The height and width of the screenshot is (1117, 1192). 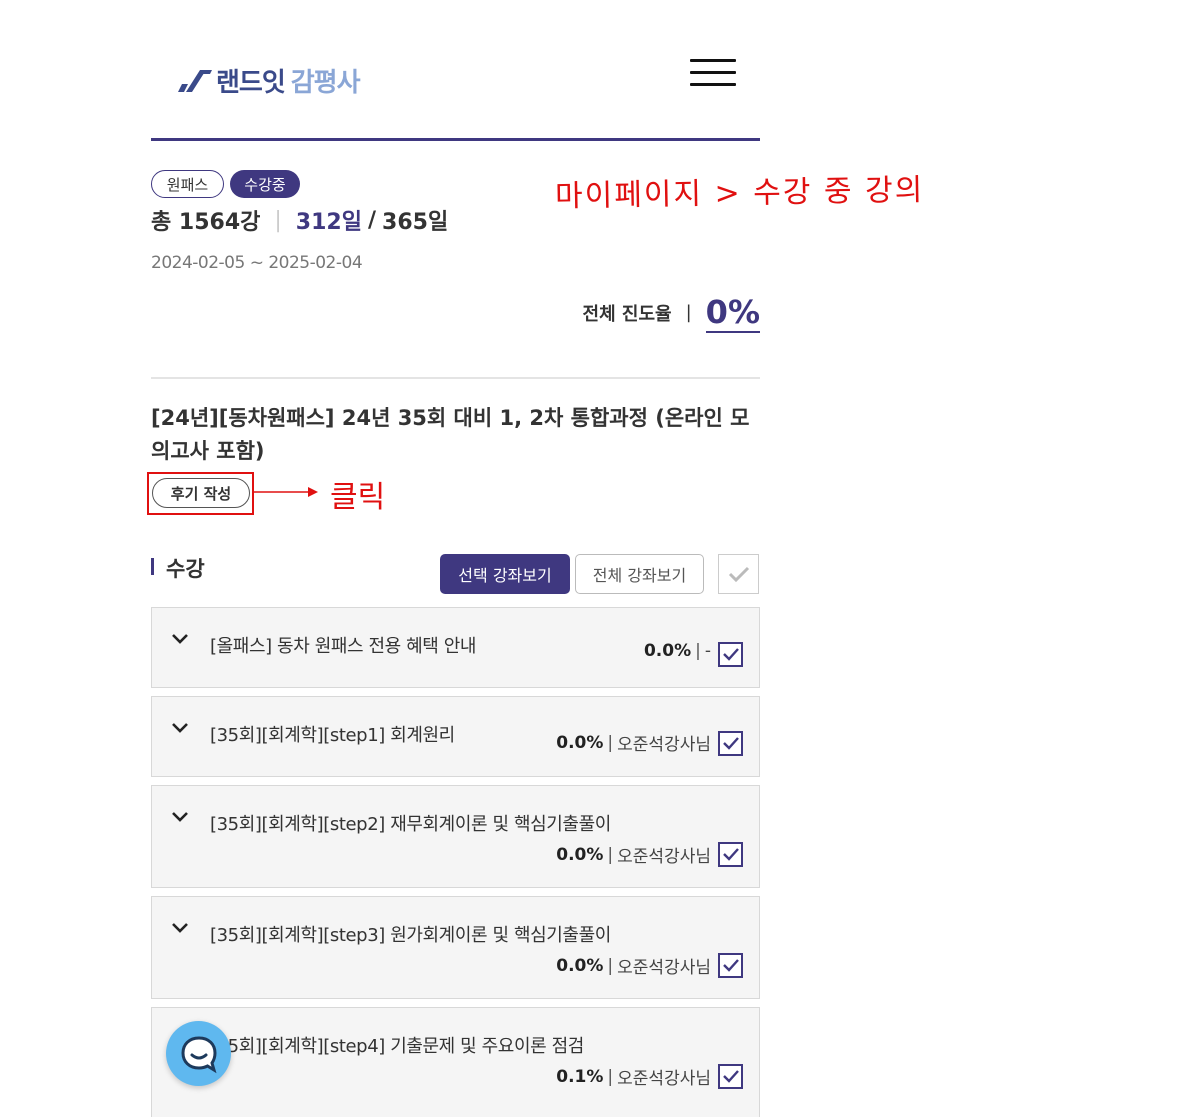 I want to click on lecture-meta: 0.0% | -, so click(x=677, y=651).